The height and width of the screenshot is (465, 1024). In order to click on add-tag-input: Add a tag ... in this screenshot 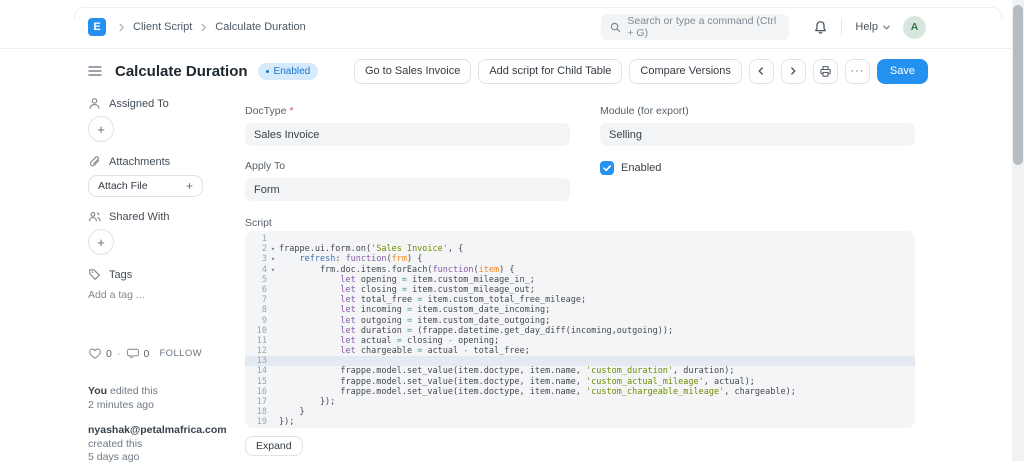, I will do `click(160, 295)`.